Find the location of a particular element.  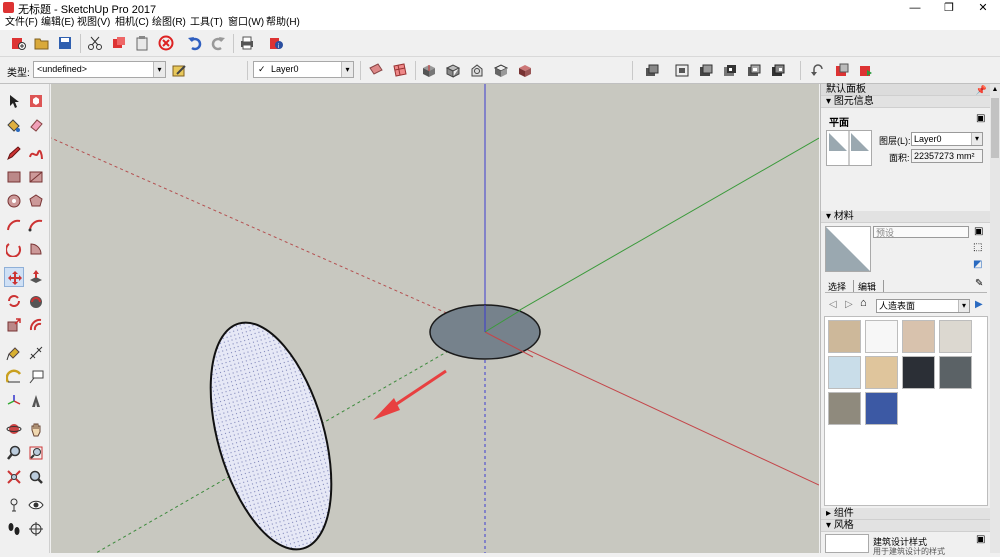

model-info-button: i is located at coordinates (276, 43).